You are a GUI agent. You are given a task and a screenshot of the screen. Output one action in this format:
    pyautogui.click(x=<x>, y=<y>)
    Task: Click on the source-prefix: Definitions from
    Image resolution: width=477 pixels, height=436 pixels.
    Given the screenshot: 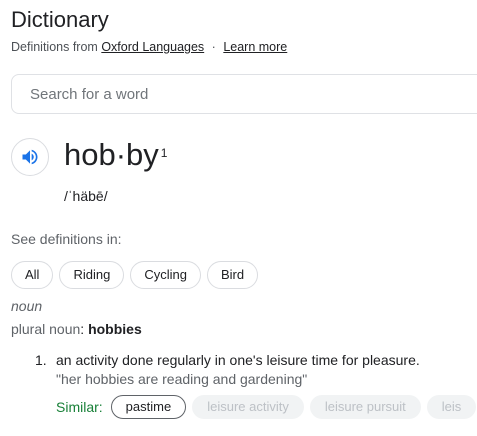 What is the action you would take?
    pyautogui.click(x=54, y=47)
    